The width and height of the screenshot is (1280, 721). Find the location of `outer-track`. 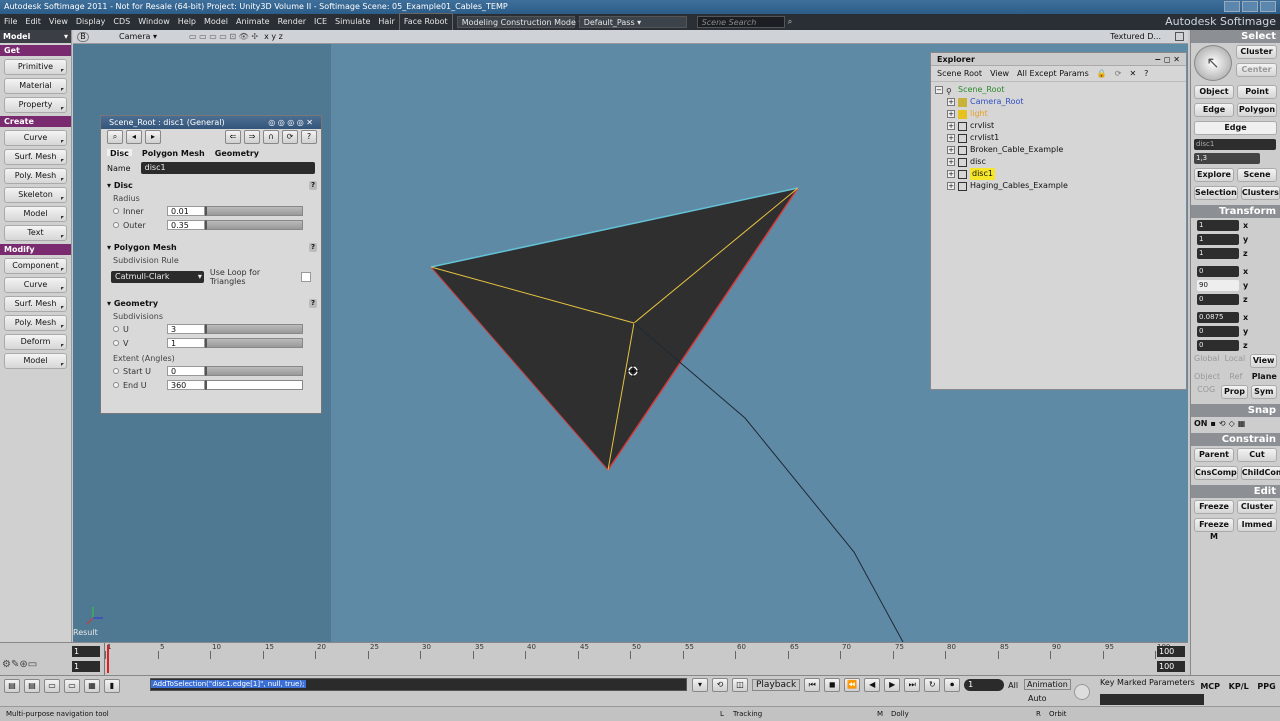

outer-track is located at coordinates (254, 225).